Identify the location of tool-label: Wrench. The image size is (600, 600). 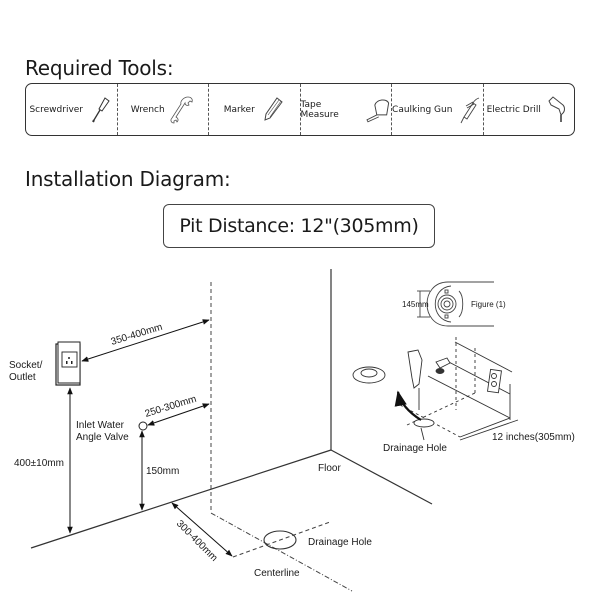
(147, 109).